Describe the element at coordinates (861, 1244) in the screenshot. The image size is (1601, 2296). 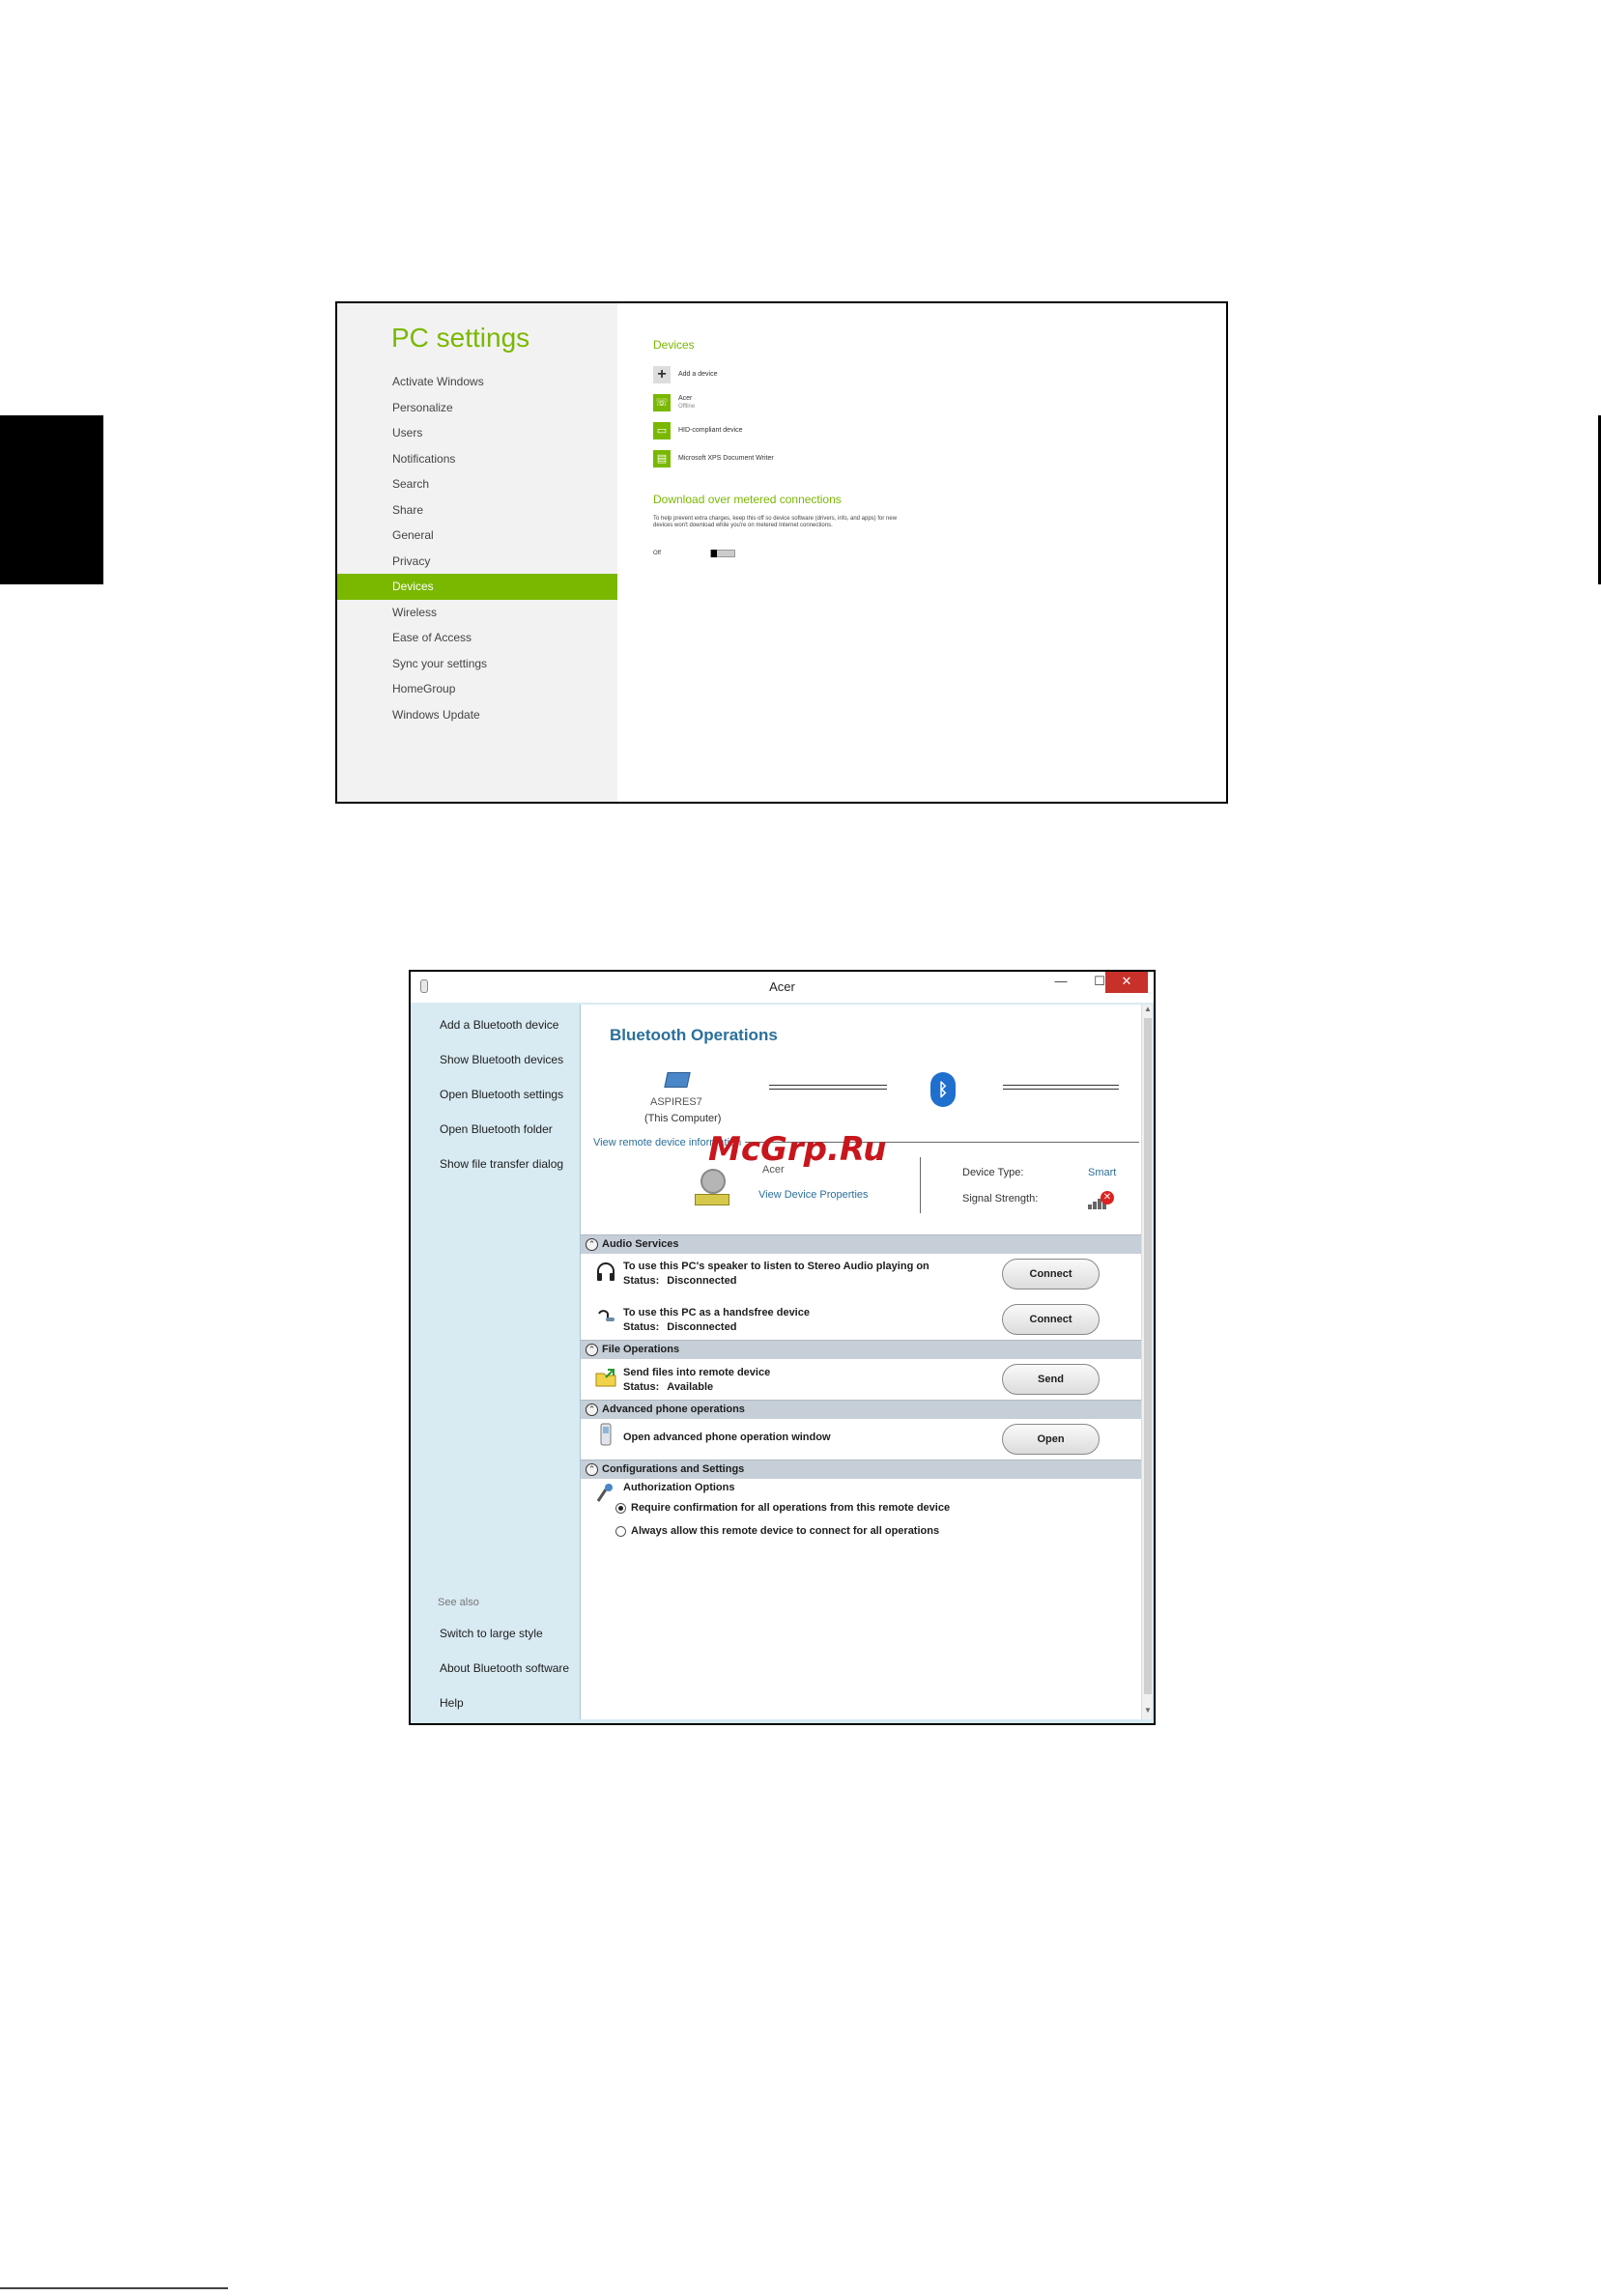
I see `section-audio-services: ⌃ Audio Services` at that location.